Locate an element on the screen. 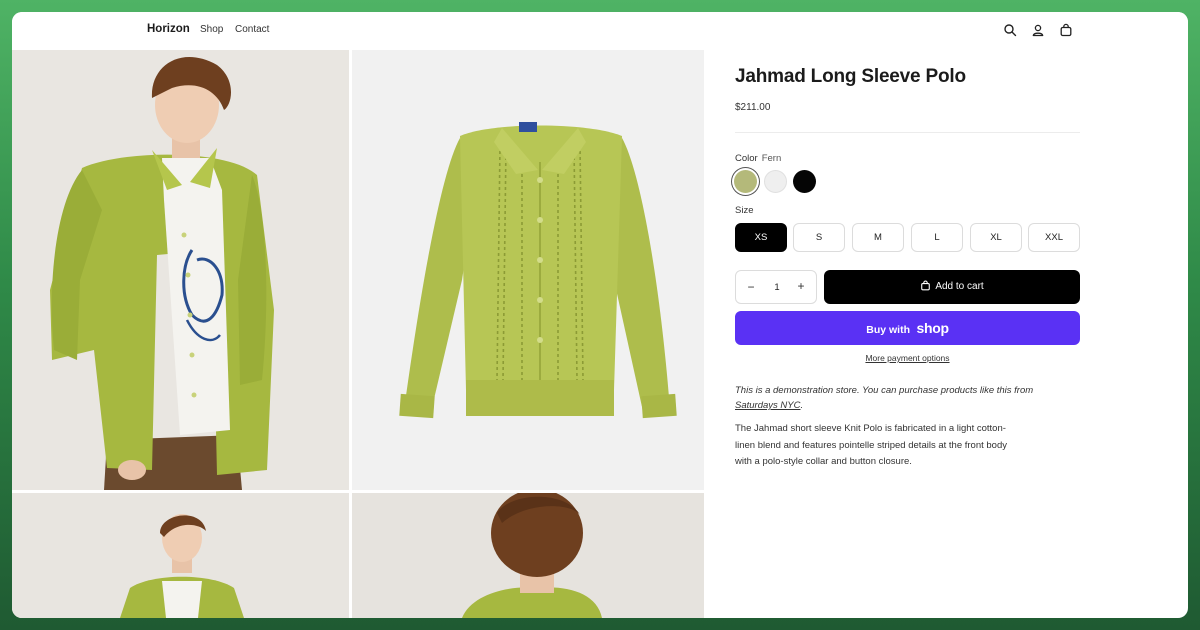  add-to-cart-button: Add to cart is located at coordinates (952, 287).